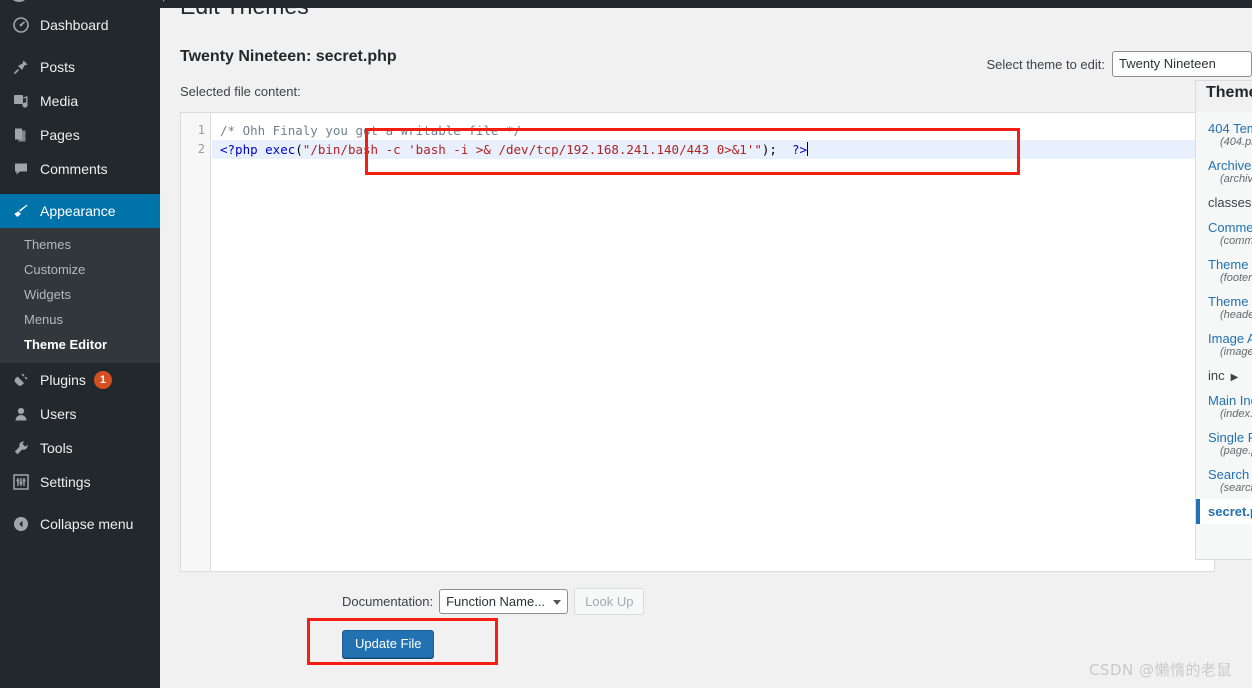  Describe the element at coordinates (80, 448) in the screenshot. I see `sidebar-item-tools: Tools` at that location.